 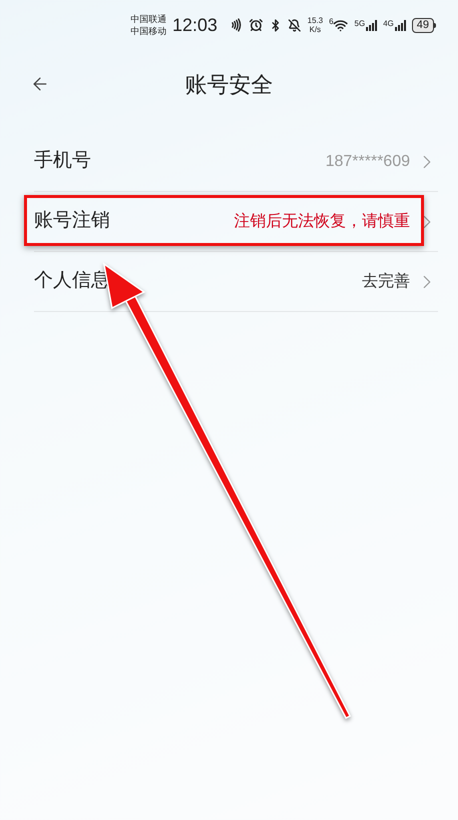 What do you see at coordinates (72, 221) in the screenshot?
I see `row-label: 账号注销` at bounding box center [72, 221].